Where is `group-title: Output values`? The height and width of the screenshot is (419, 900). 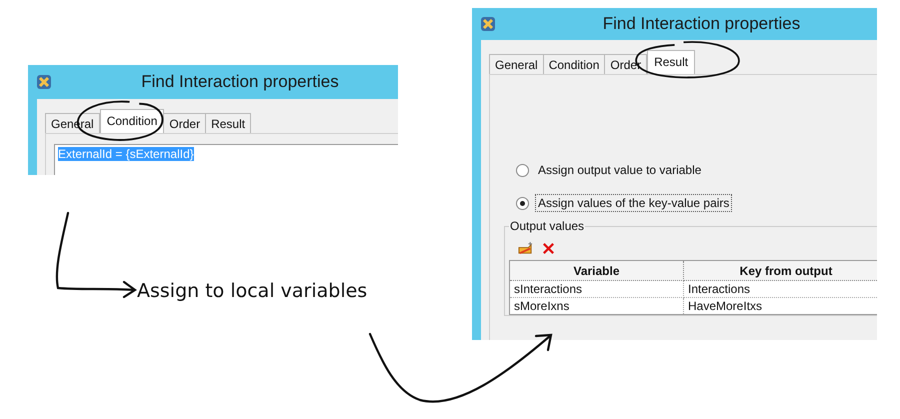 group-title: Output values is located at coordinates (547, 226).